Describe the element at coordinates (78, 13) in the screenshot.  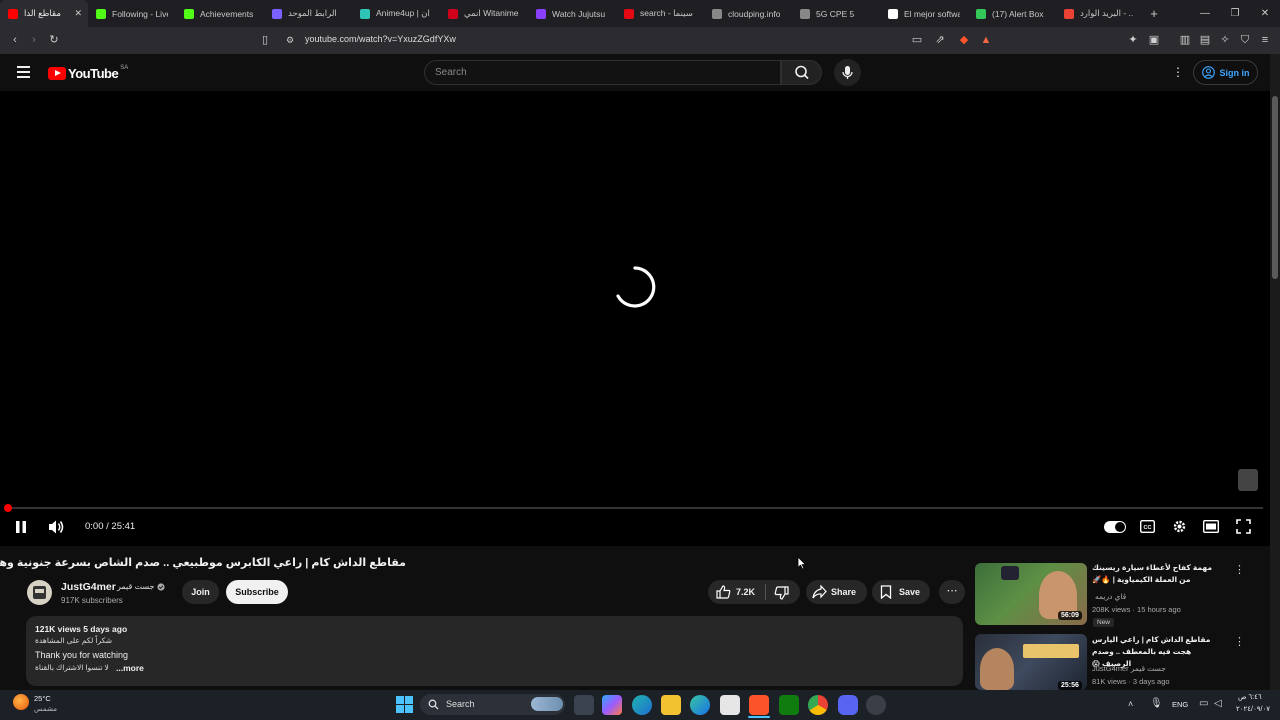
I see `close-tab-icon: ✕` at that location.